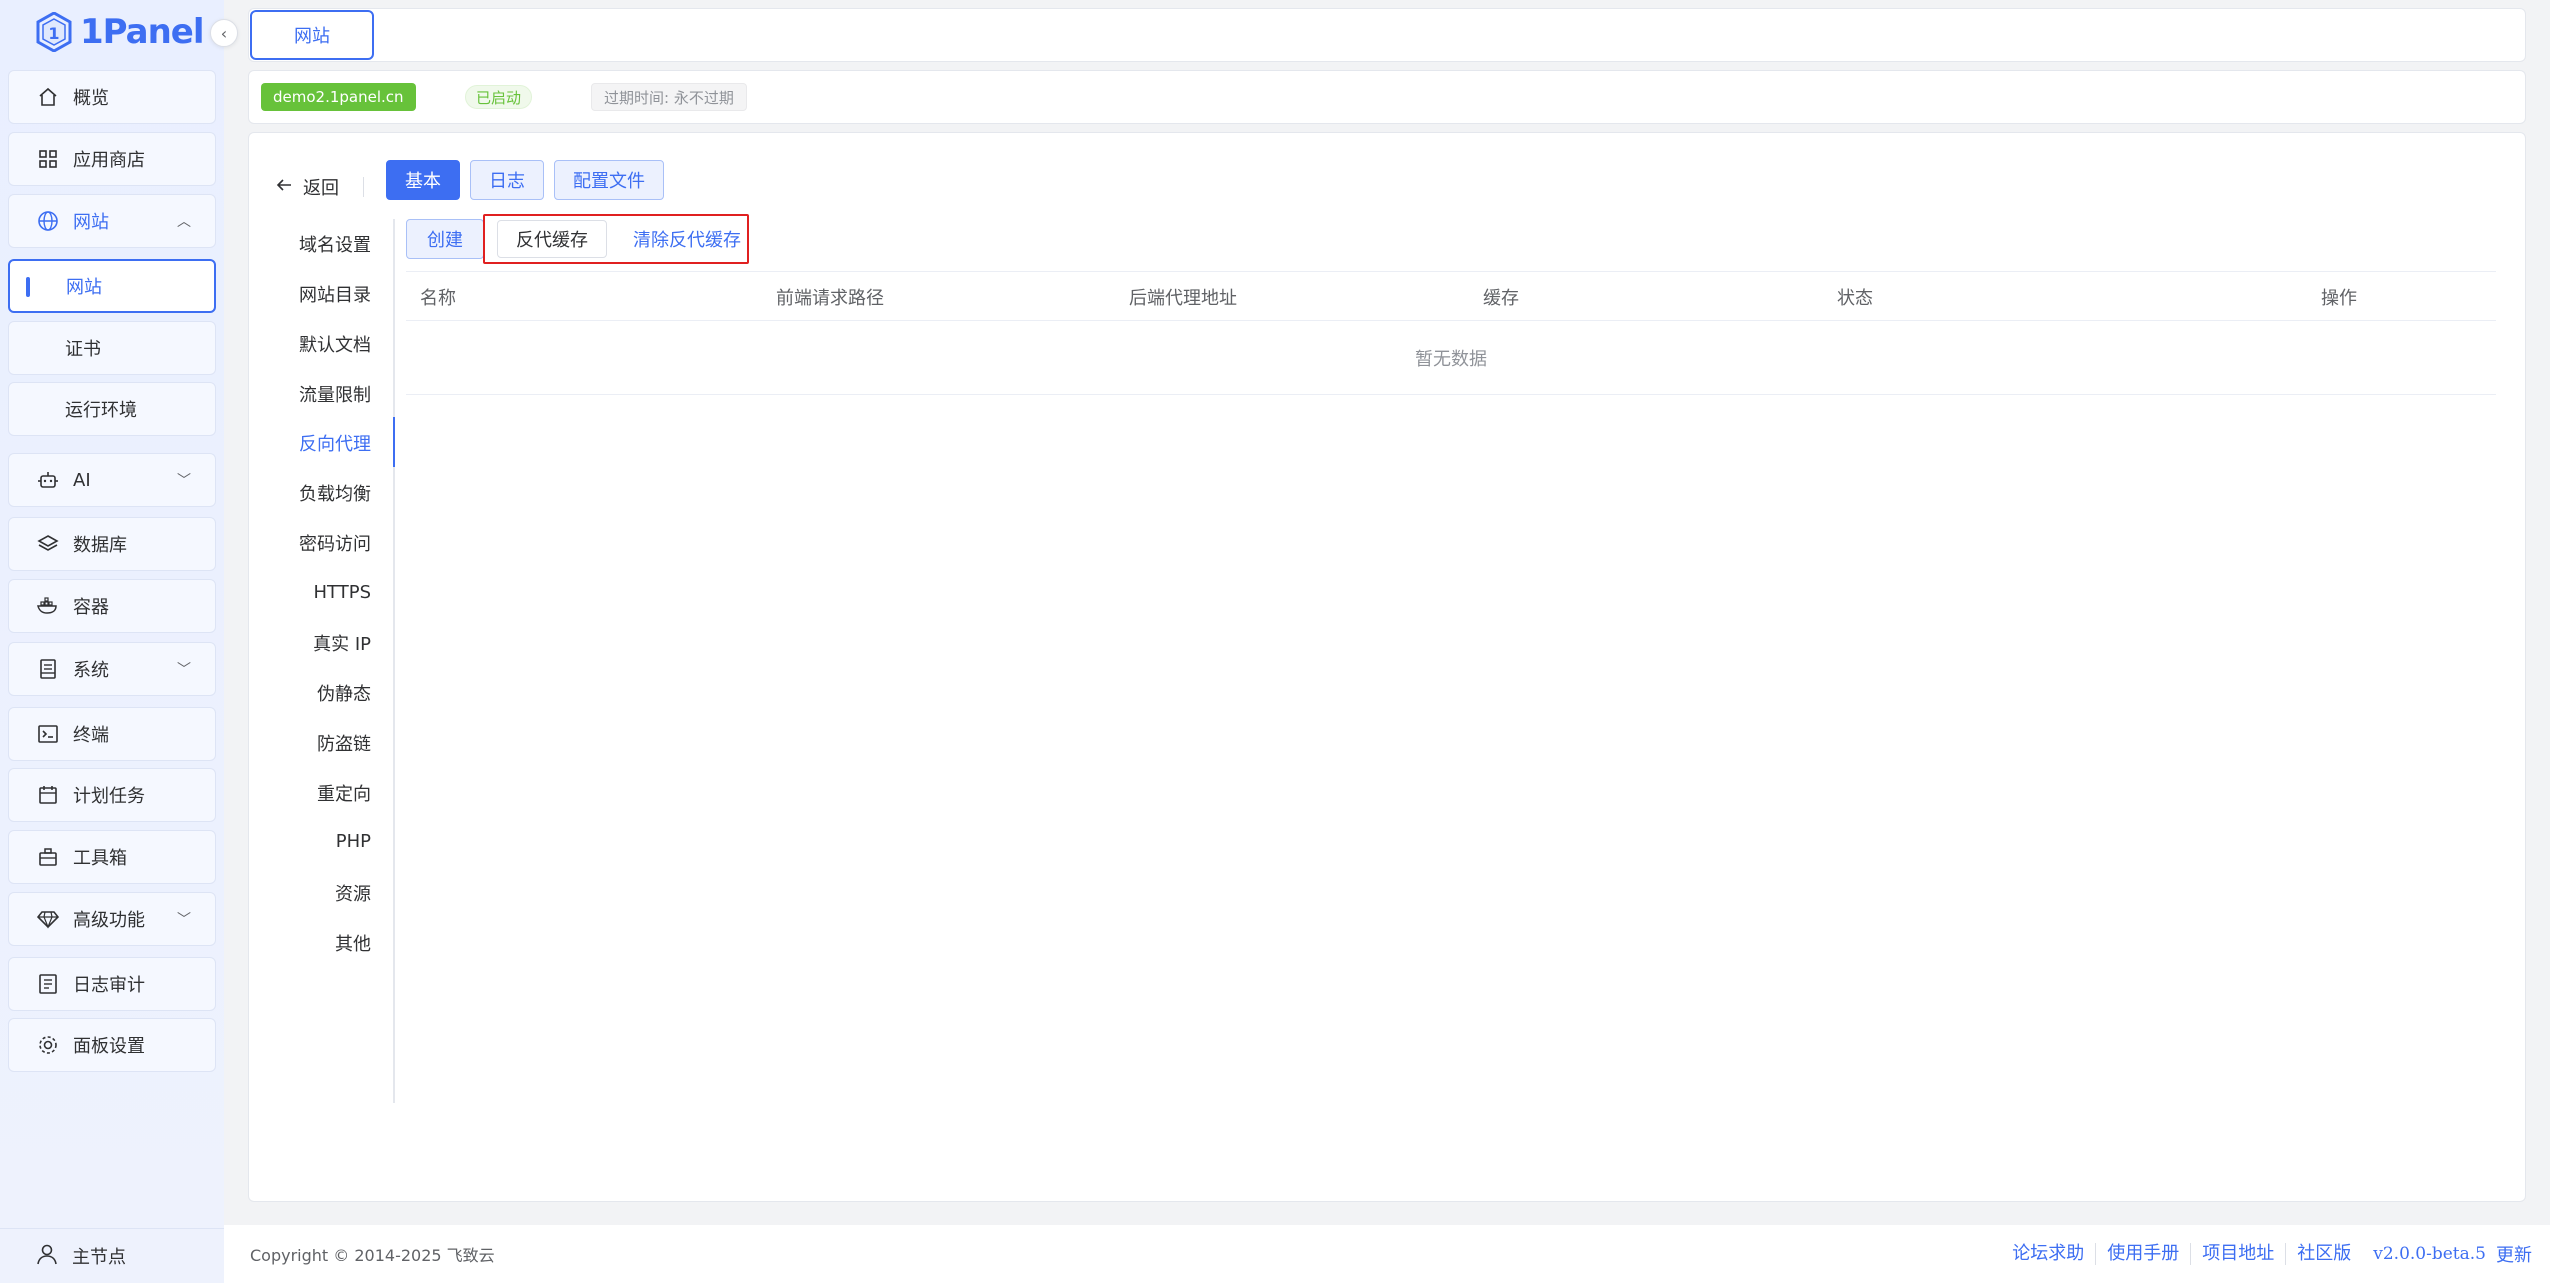  I want to click on column-header: 前端请求路径, so click(830, 298).